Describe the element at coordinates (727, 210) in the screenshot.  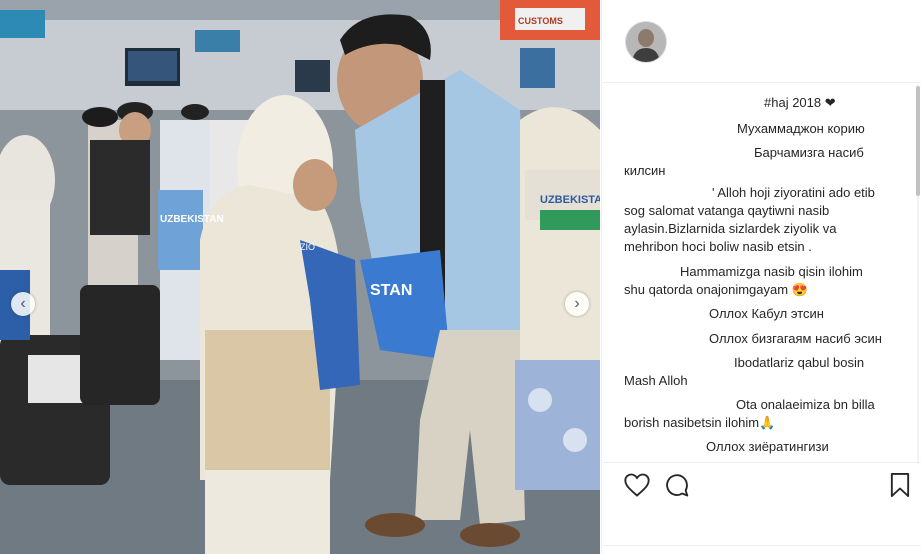
I see `comment-text: sog salomat vatanga qaytiwni nasib` at that location.